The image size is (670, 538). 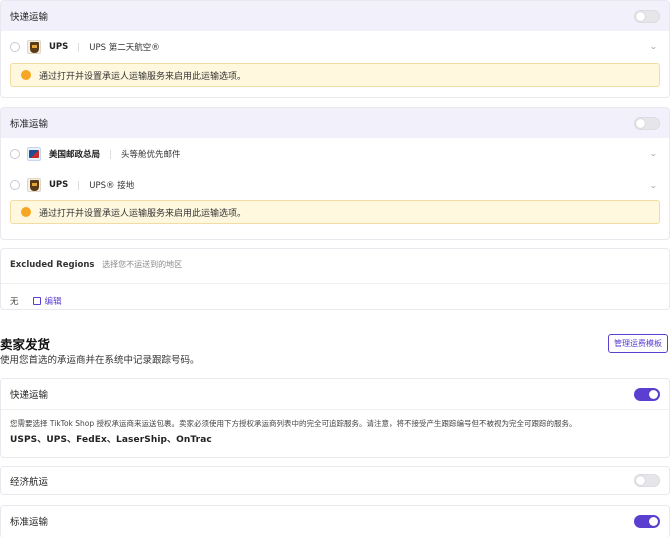 I want to click on manage-shipping-templates-button: 管理运费模板, so click(x=638, y=343).